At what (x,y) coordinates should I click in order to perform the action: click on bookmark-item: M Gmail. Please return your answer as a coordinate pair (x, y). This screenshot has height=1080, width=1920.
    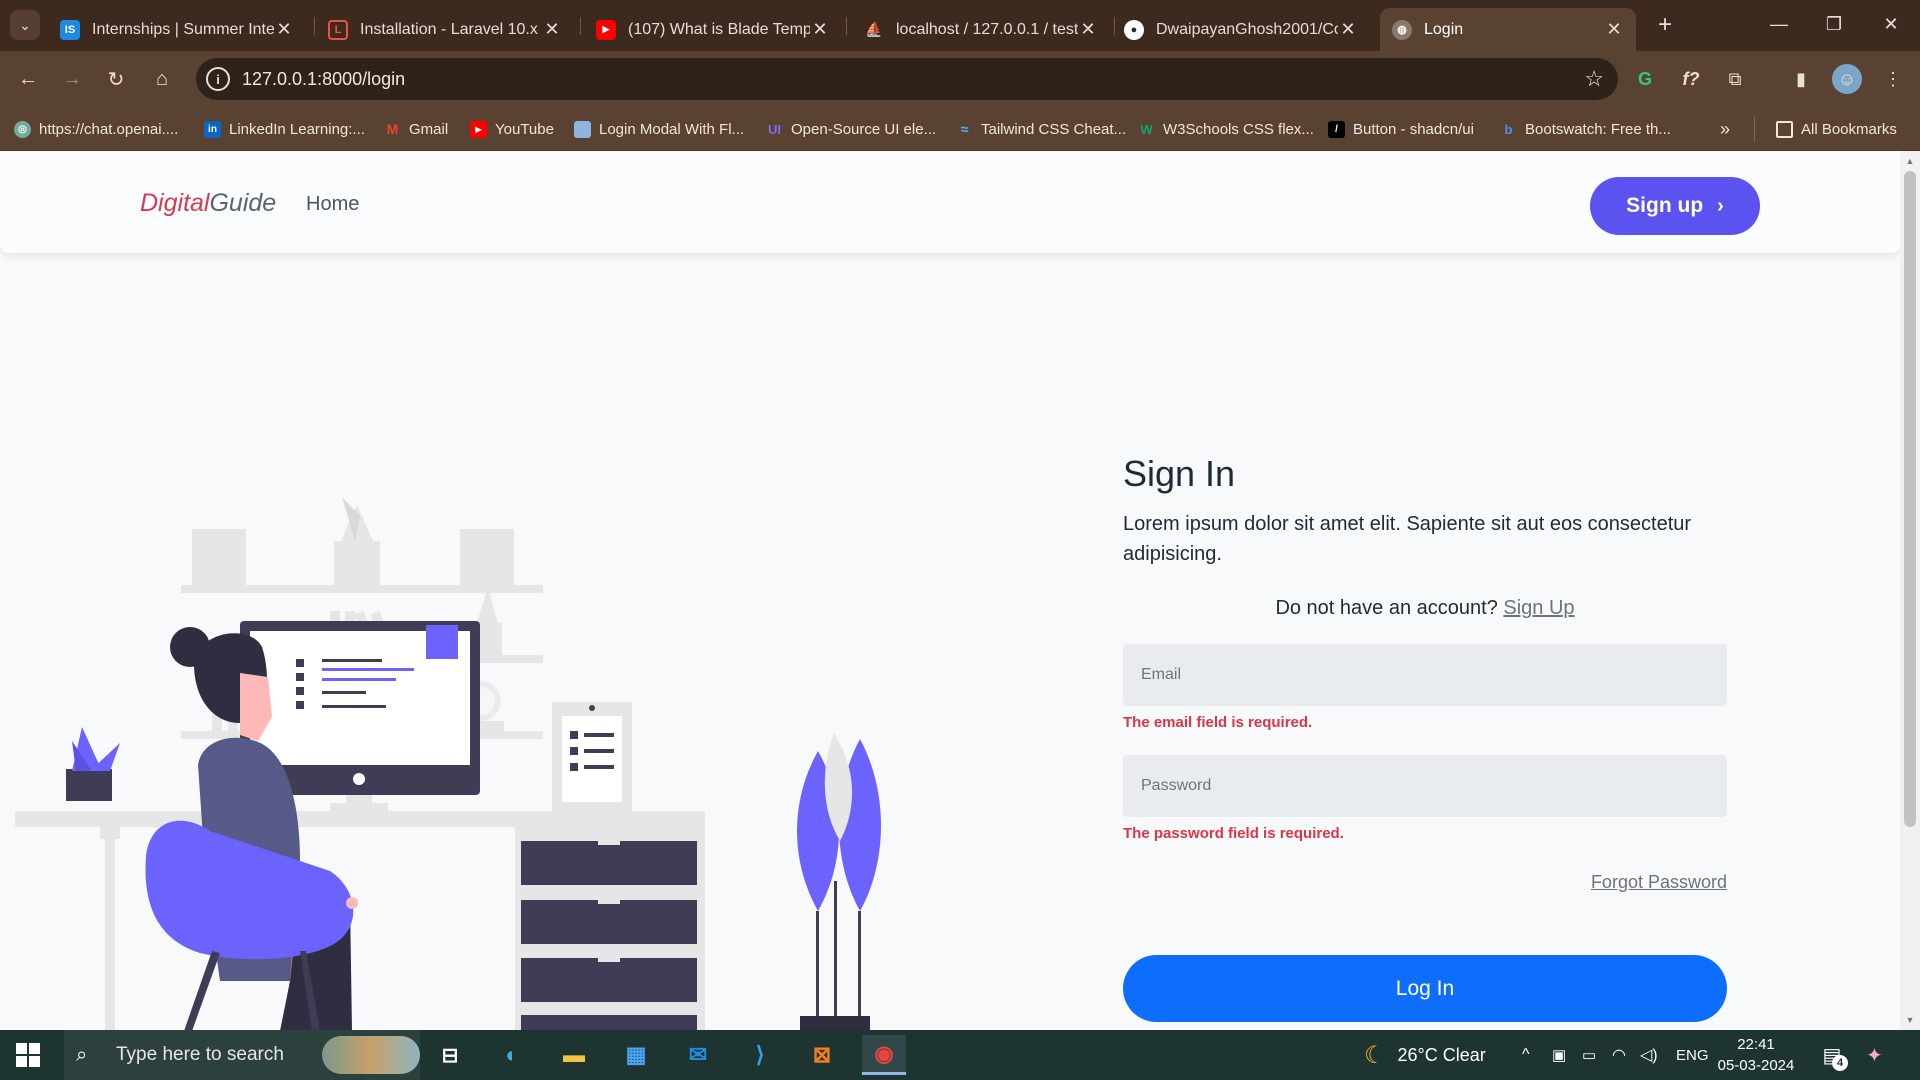
    Looking at the image, I should click on (416, 129).